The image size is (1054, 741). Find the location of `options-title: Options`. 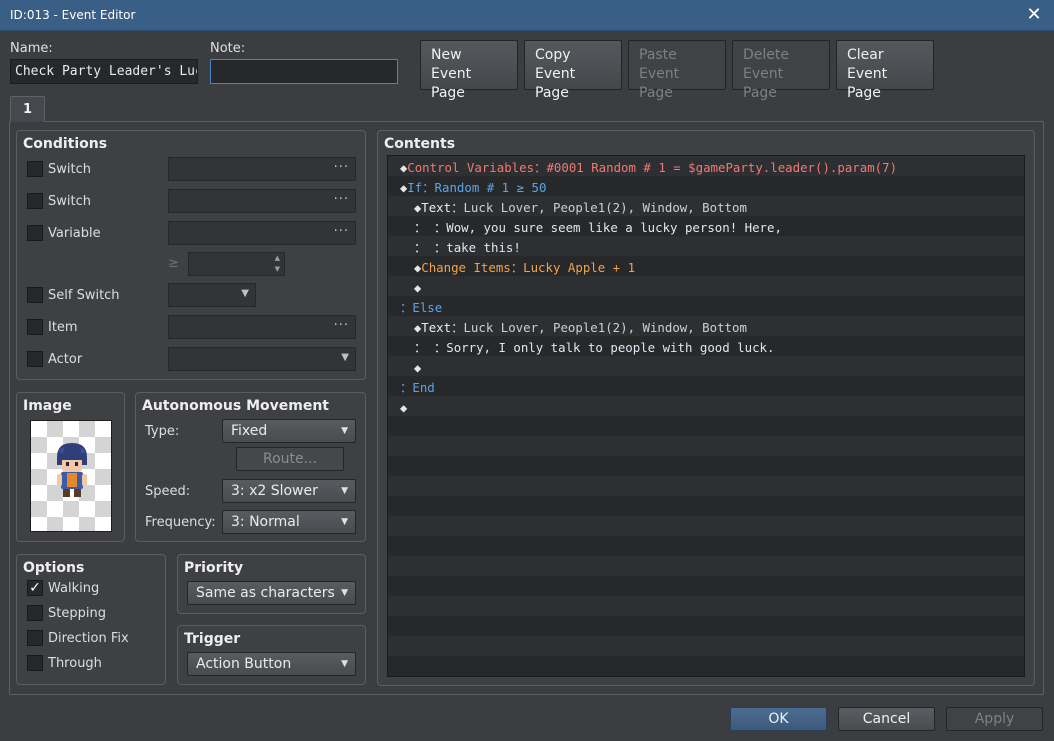

options-title: Options is located at coordinates (54, 568).